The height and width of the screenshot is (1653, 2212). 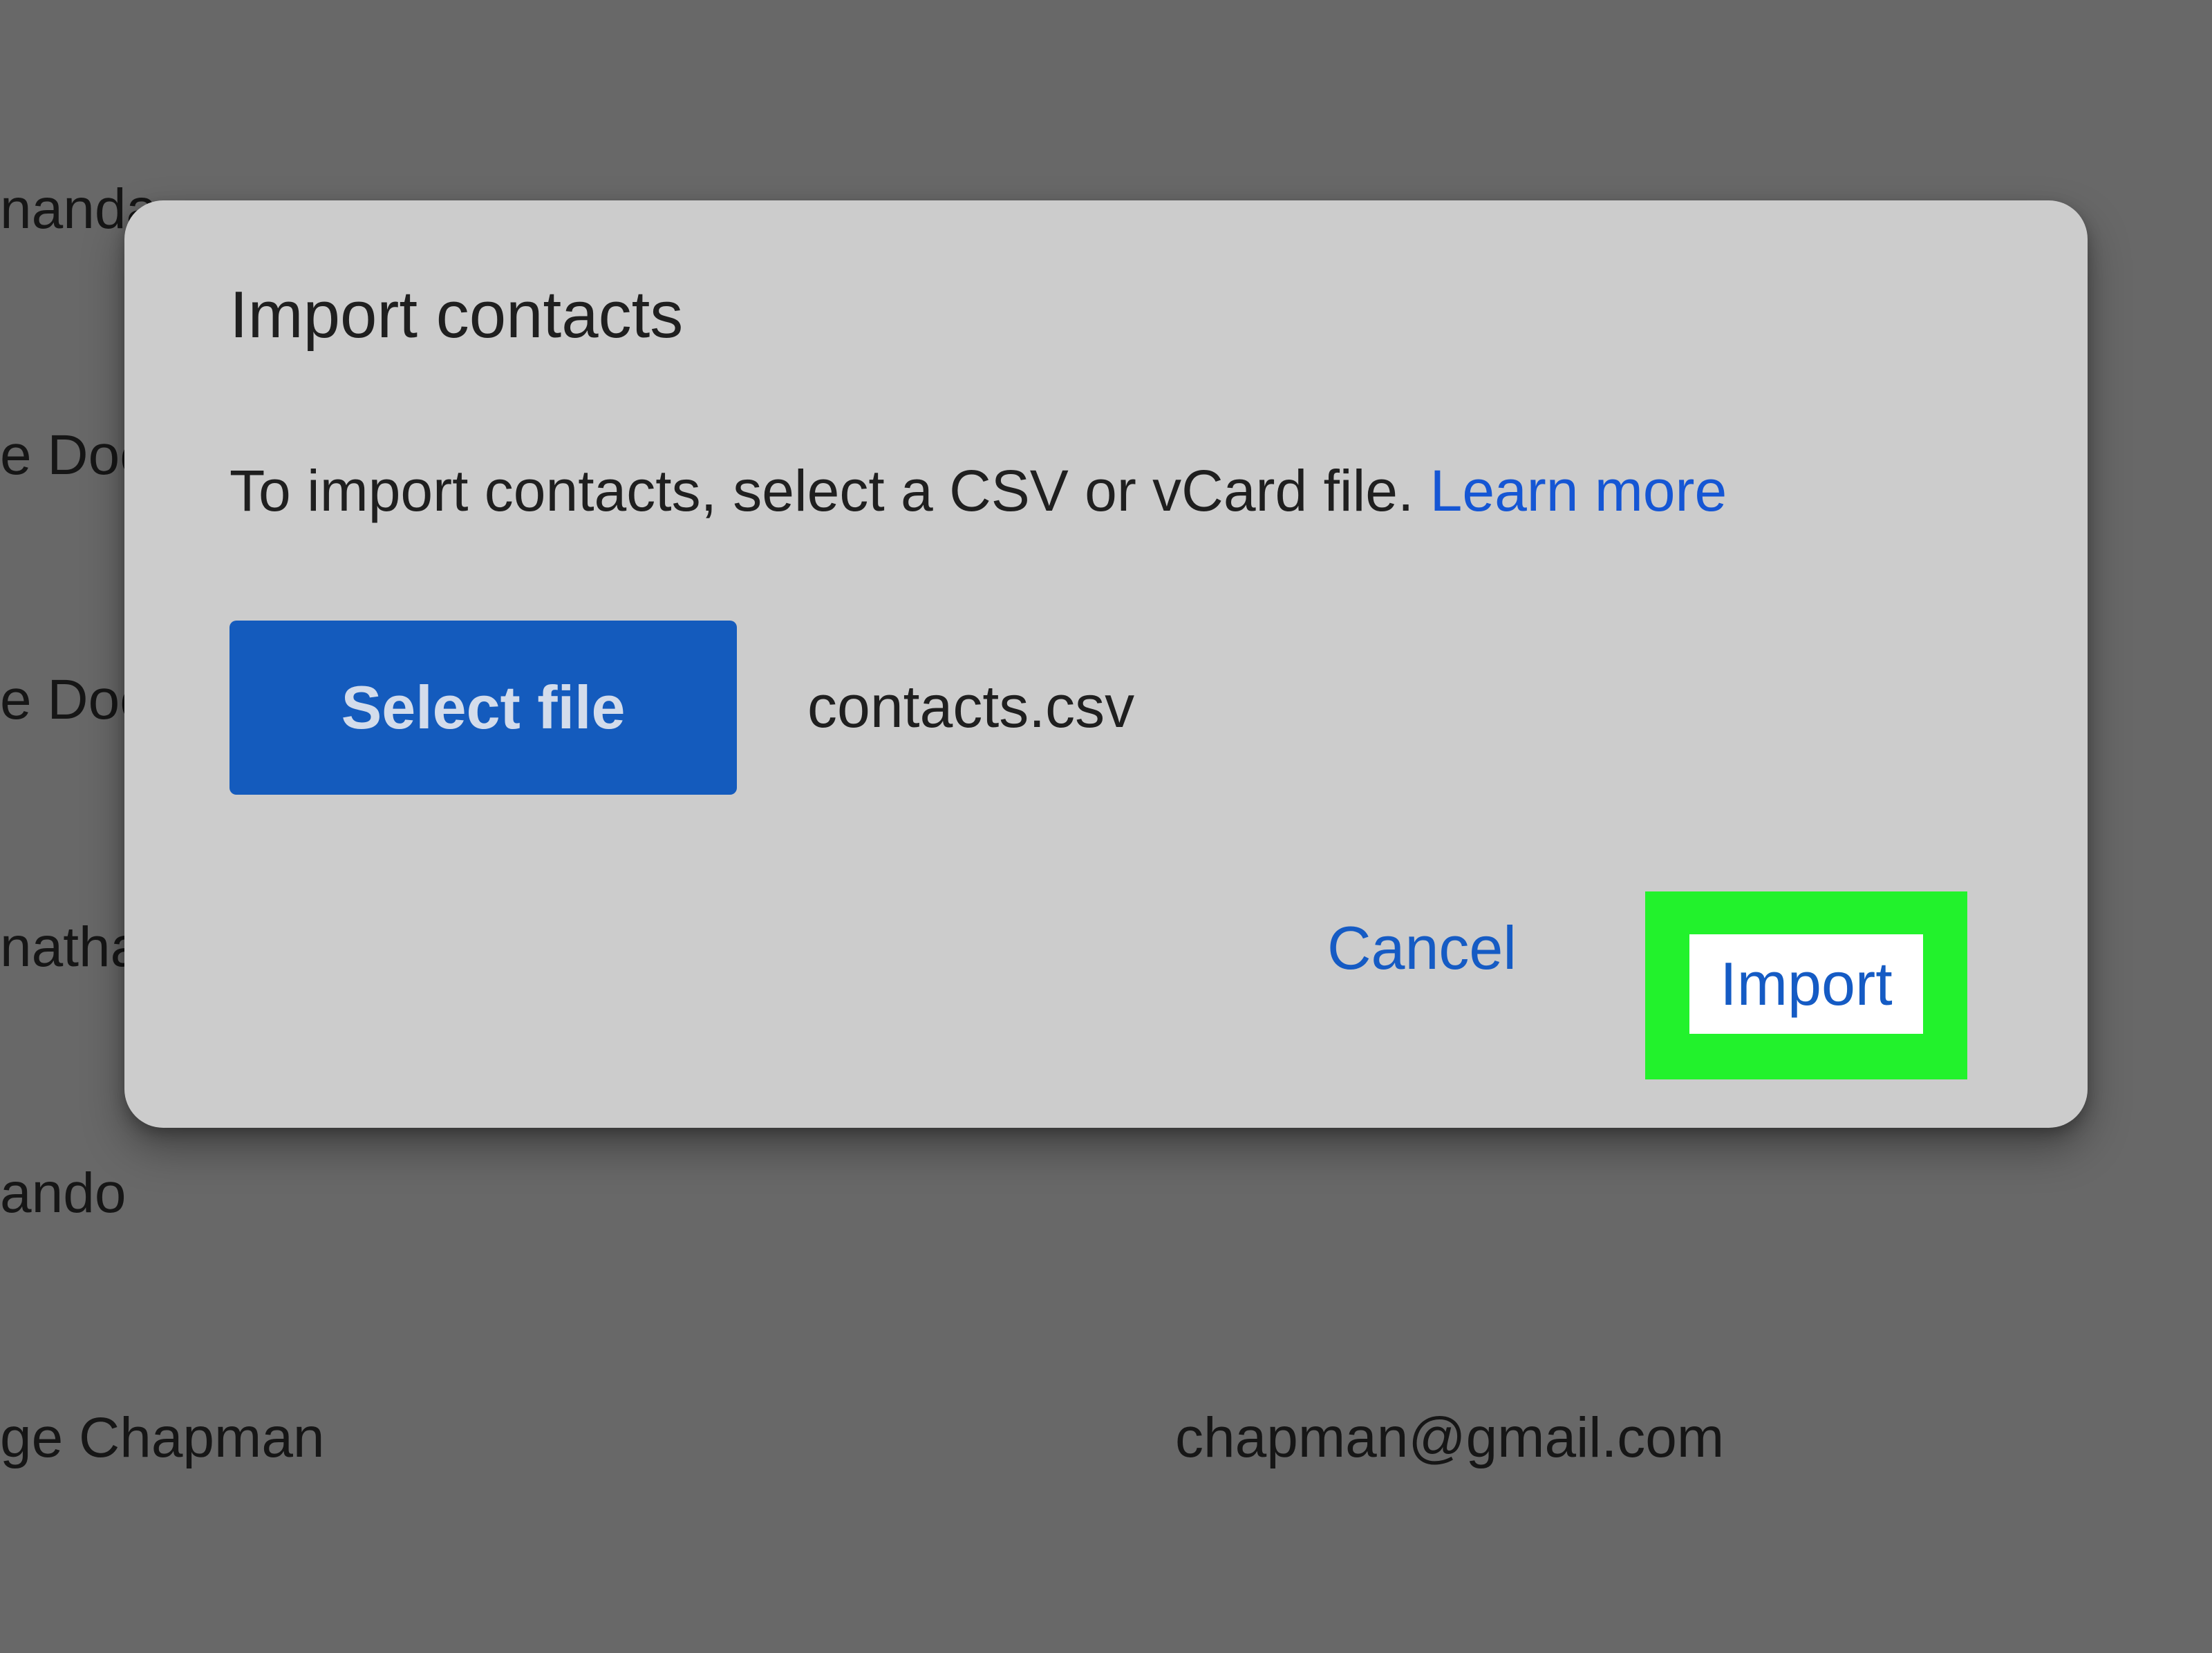 I want to click on import-button: Import, so click(x=1806, y=984).